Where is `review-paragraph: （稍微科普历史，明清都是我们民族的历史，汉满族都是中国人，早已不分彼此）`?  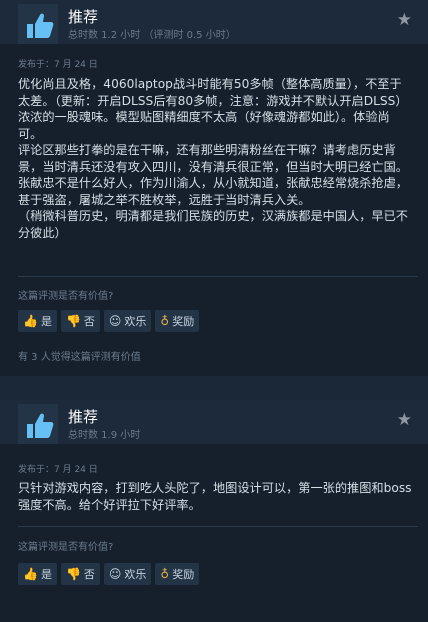
review-paragraph: （稍微科普历史，明清都是我们民族的历史，汉满族都是中国人，早已不分彼此） is located at coordinates (213, 224).